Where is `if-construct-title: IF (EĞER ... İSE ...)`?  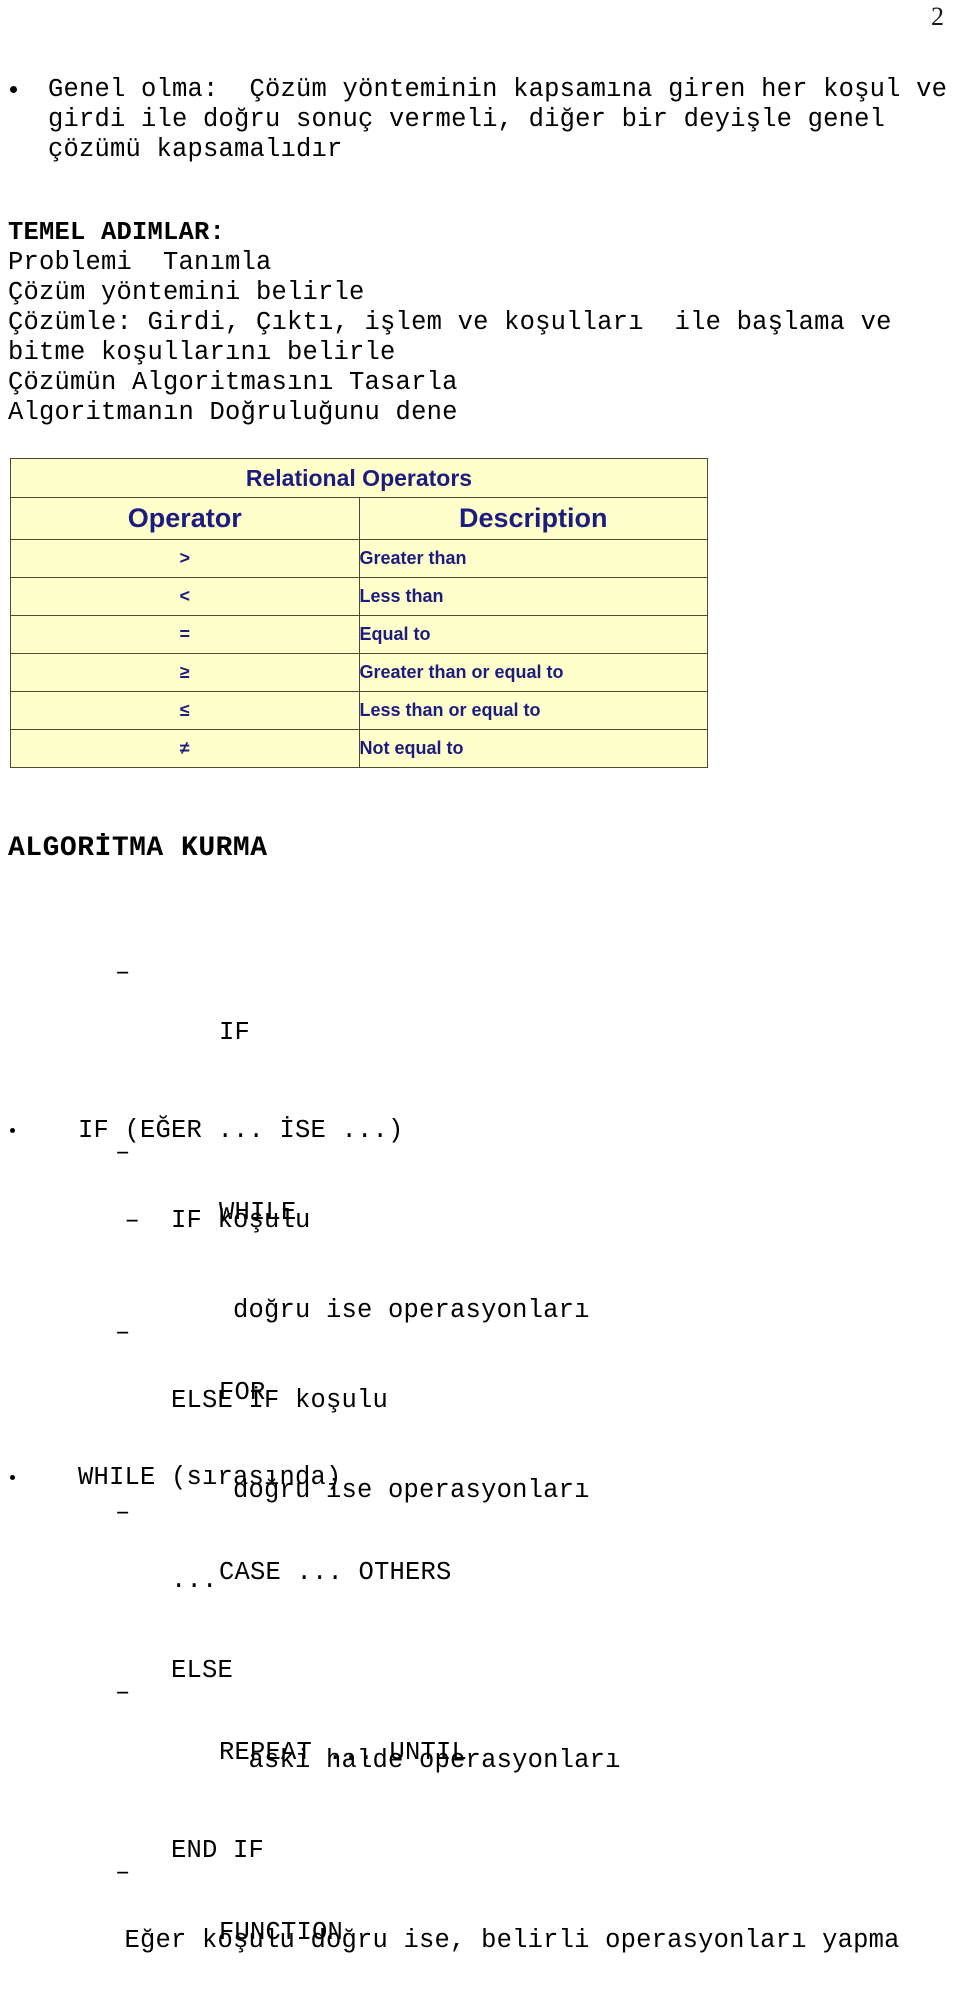 if-construct-title: IF (EĞER ... İSE ...) is located at coordinates (241, 1130).